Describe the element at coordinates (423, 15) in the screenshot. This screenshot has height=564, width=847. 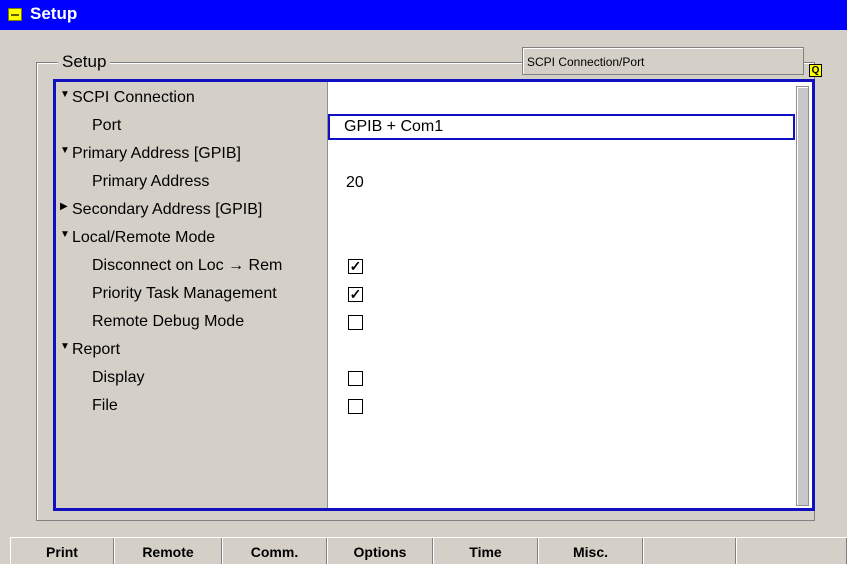
I see `window-title-bar: Setup` at that location.